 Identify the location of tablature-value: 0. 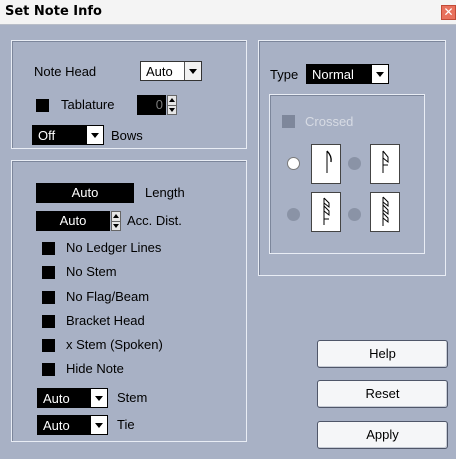
(159, 104).